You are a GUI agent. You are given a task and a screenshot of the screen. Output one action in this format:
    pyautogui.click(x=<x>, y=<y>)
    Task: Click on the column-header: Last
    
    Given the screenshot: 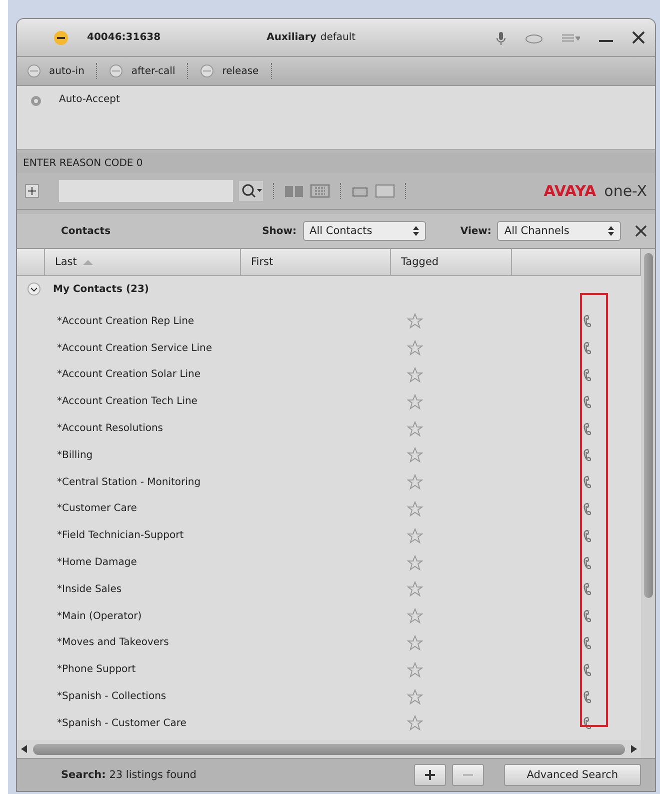 What is the action you would take?
    pyautogui.click(x=143, y=262)
    